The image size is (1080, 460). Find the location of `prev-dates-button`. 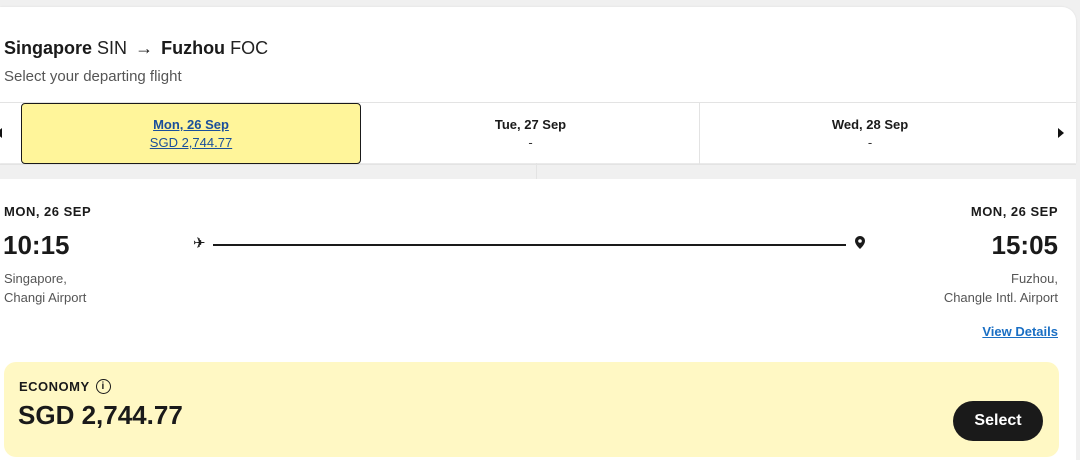

prev-dates-button is located at coordinates (4, 133).